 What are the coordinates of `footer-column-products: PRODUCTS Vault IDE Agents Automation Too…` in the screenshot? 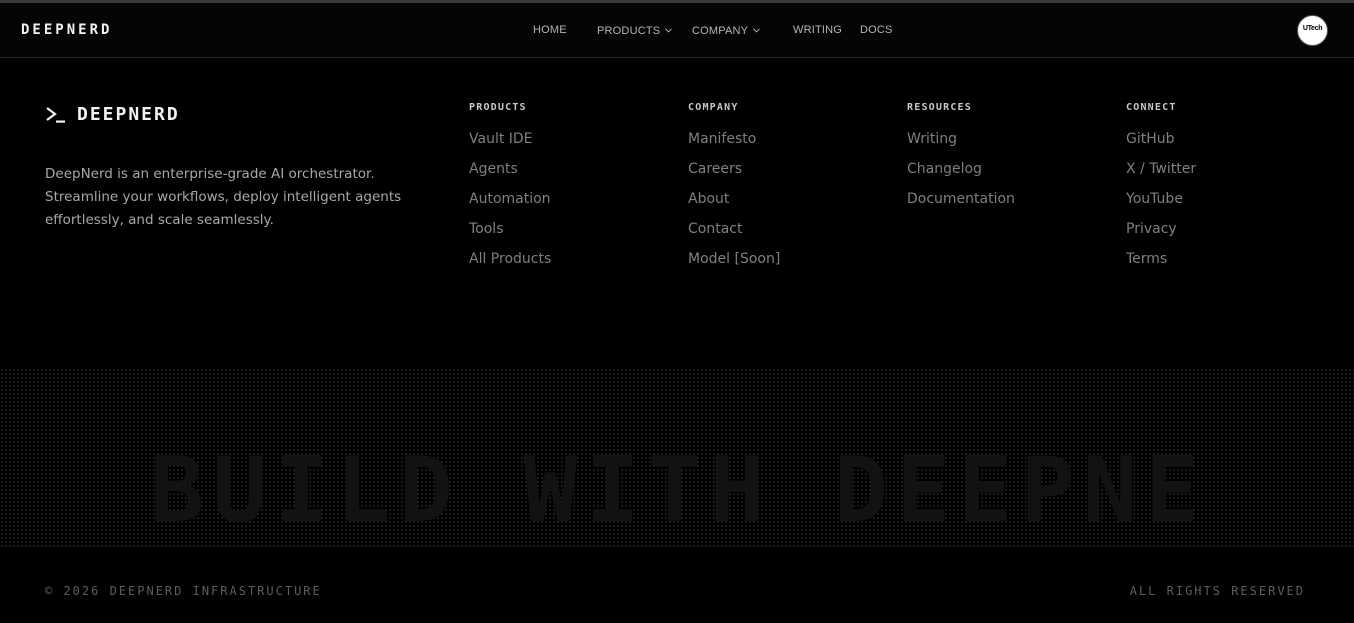 It's located at (569, 191).